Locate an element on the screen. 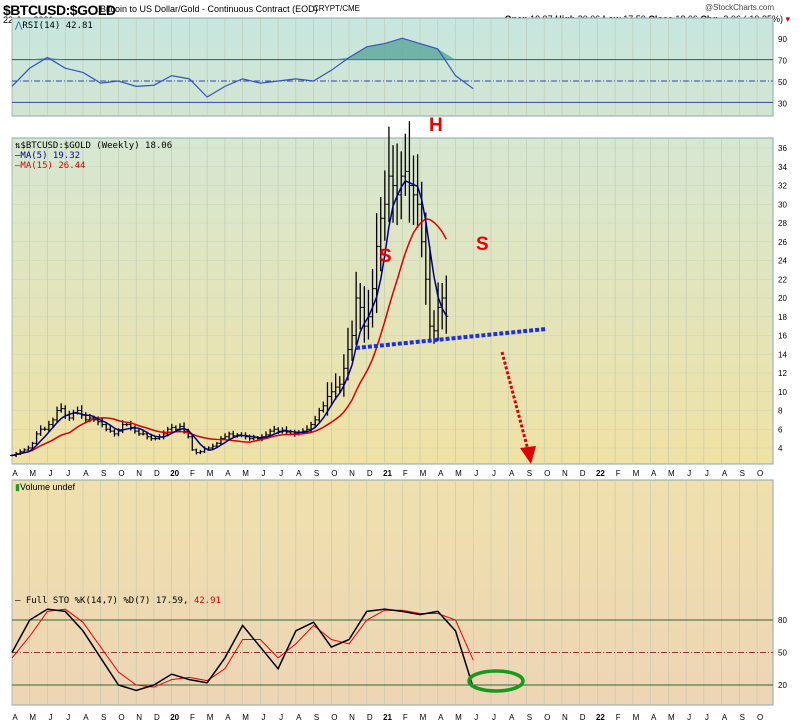 This screenshot has height=724, width=800. ma5-legend: —MA(5) 19.32 is located at coordinates (48, 156).